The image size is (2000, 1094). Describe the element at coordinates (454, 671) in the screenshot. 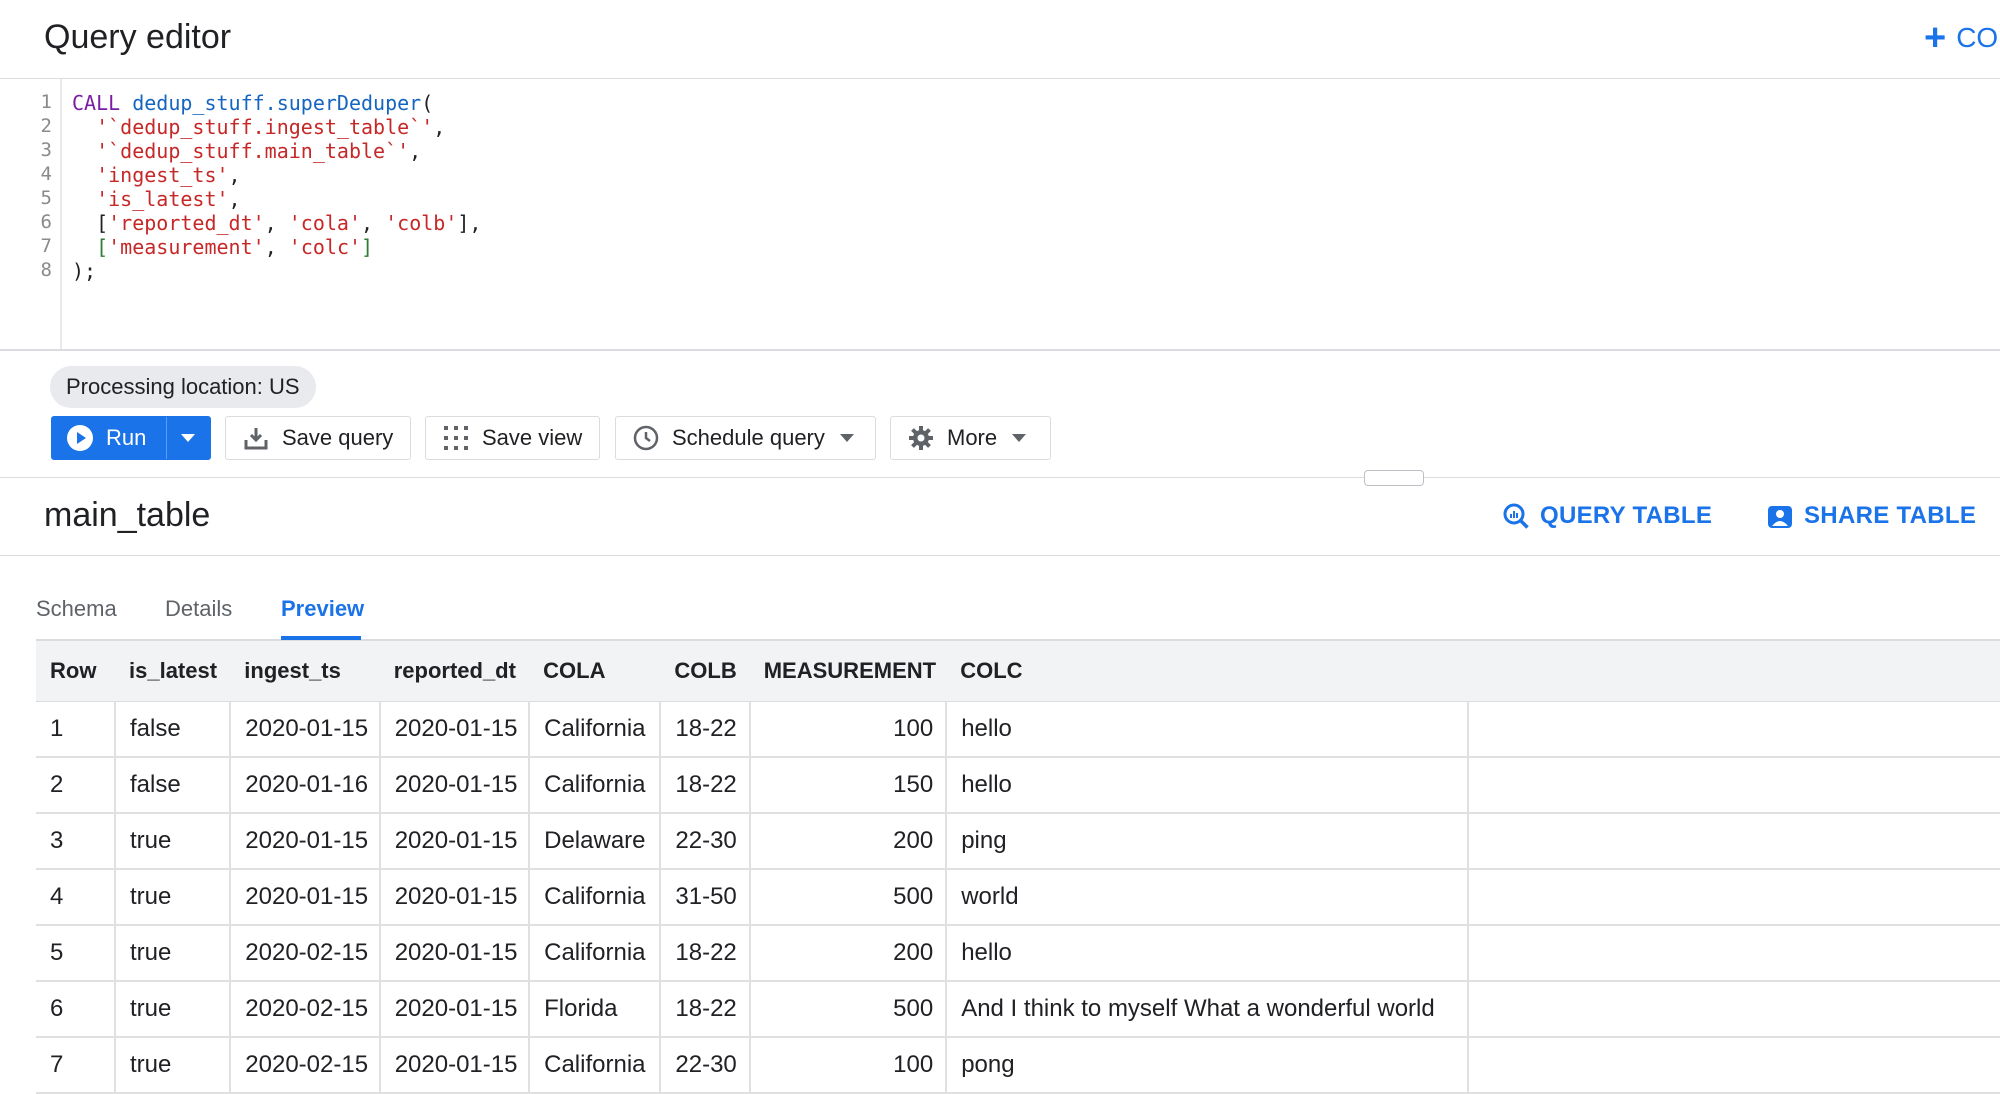

I see `column-header: reported_dt` at that location.